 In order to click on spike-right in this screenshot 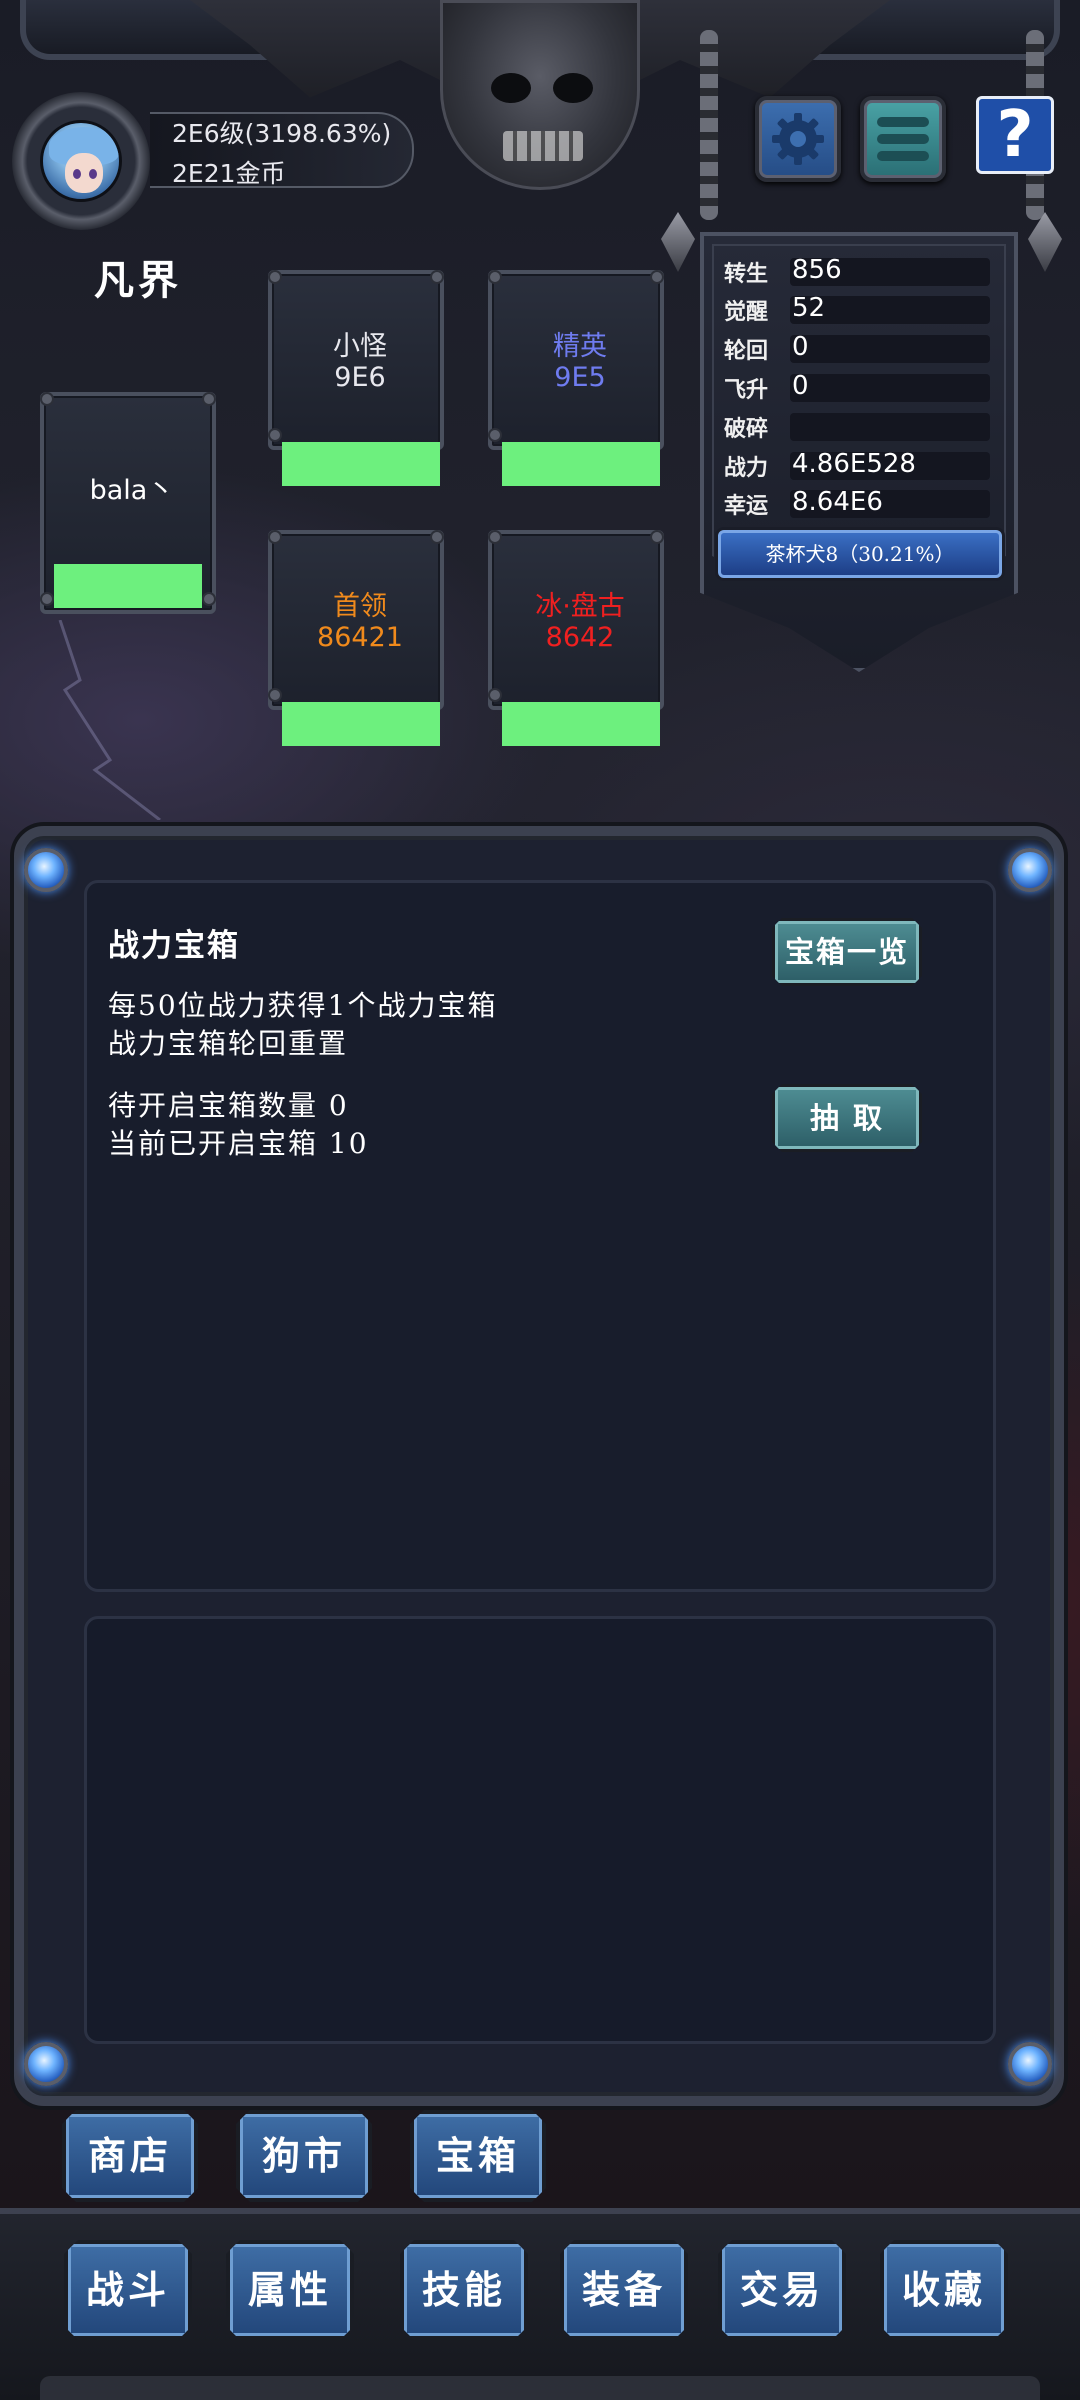, I will do `click(1045, 242)`.